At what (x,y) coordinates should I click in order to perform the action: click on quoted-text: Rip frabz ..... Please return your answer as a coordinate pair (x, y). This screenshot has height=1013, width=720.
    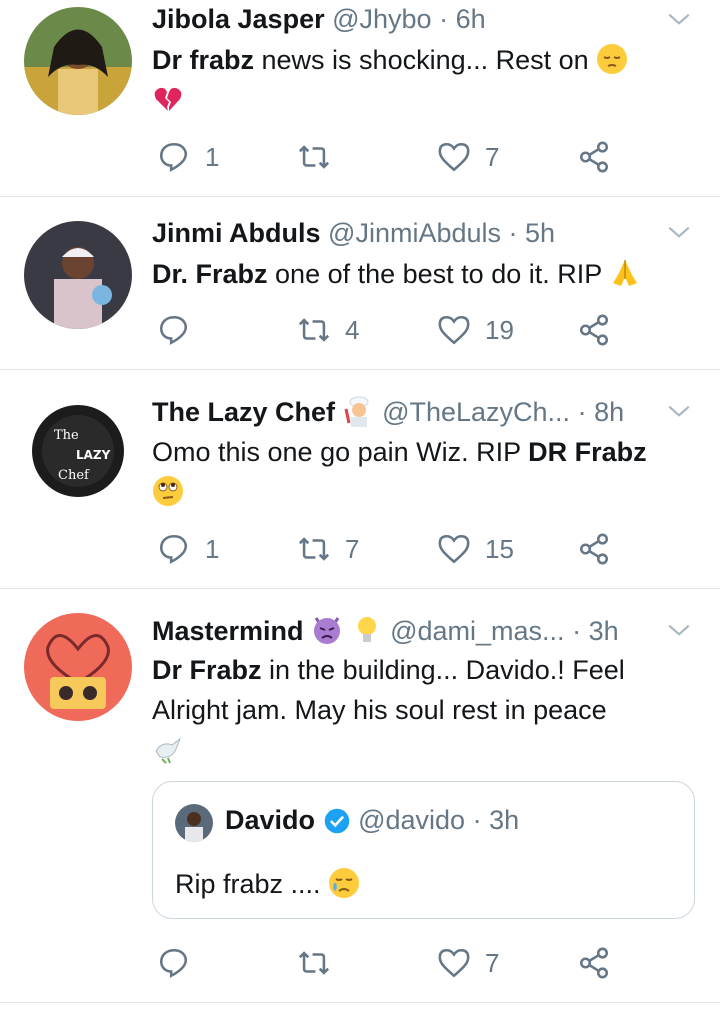
    Looking at the image, I should click on (267, 884).